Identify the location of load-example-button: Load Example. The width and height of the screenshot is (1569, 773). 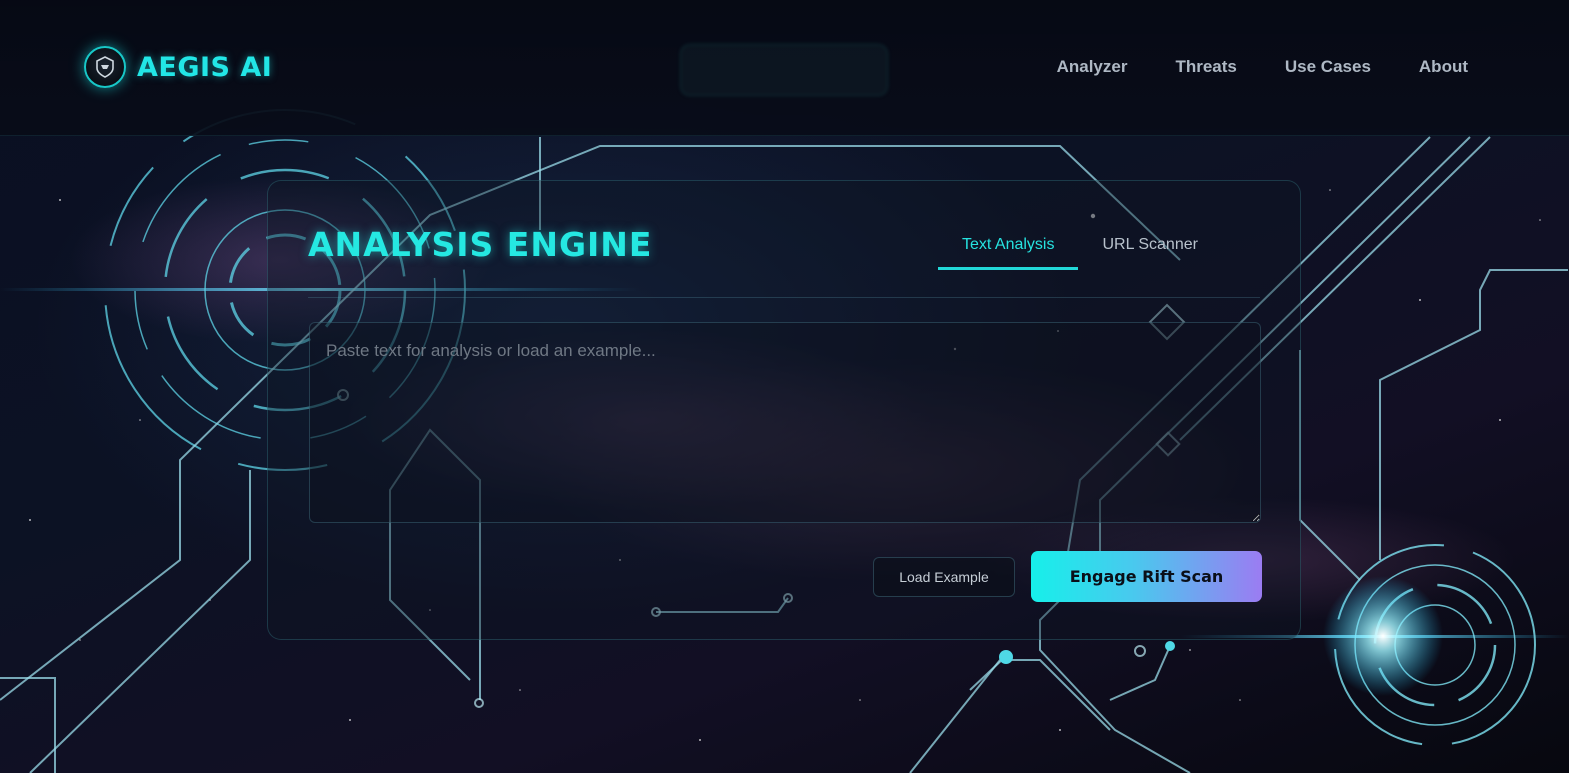
(944, 577).